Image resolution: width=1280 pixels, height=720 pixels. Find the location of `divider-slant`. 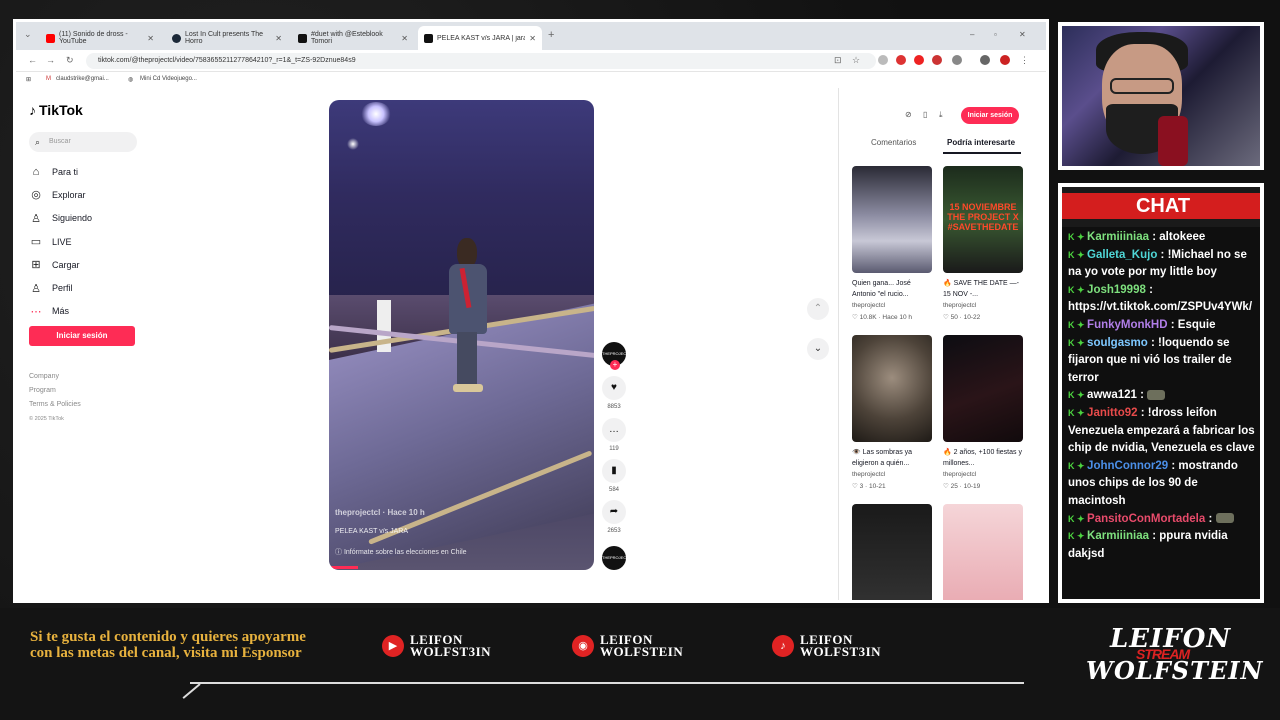

divider-slant is located at coordinates (191, 691).